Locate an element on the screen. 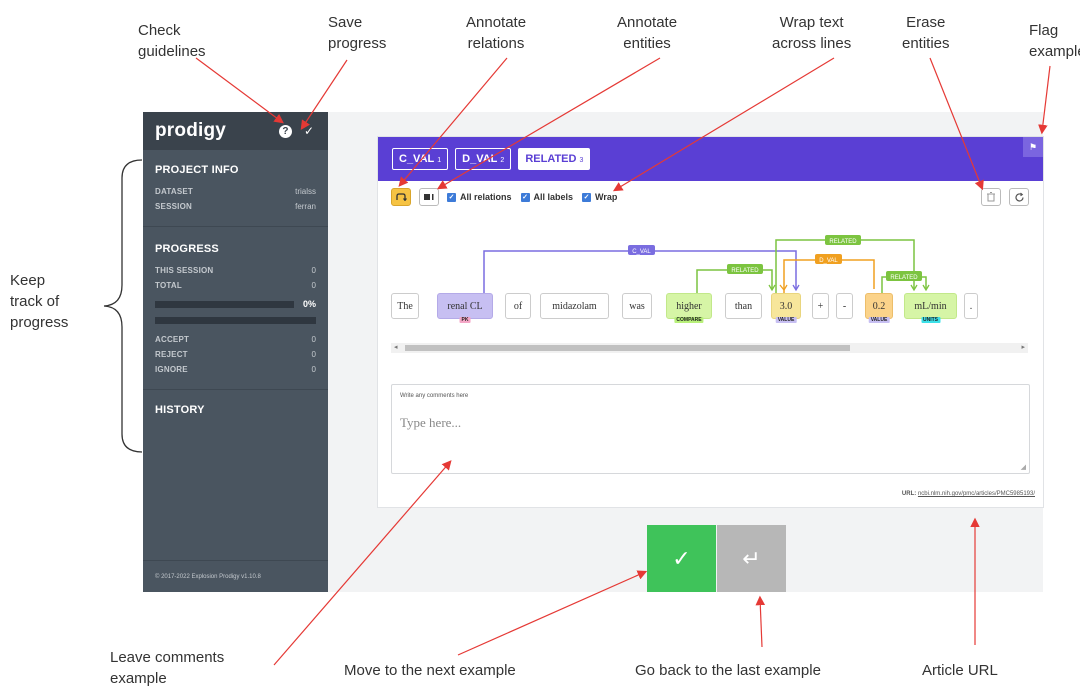 This screenshot has width=1080, height=689. token-entity: 3.0 VALUE is located at coordinates (786, 308).